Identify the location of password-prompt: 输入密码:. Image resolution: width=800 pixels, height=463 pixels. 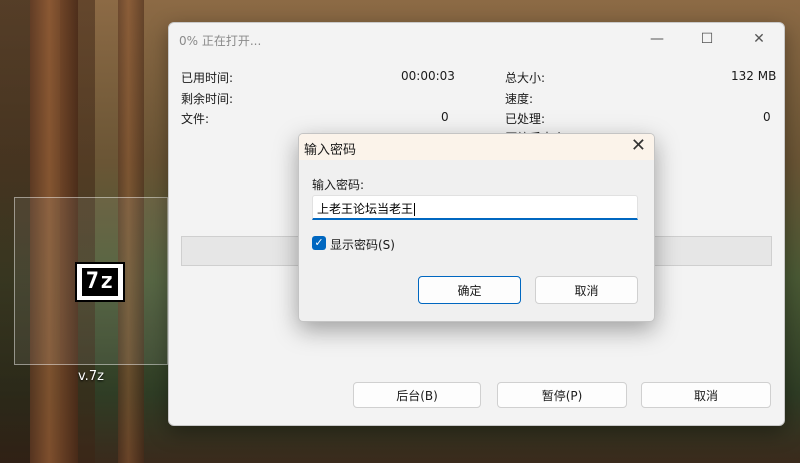
(338, 185).